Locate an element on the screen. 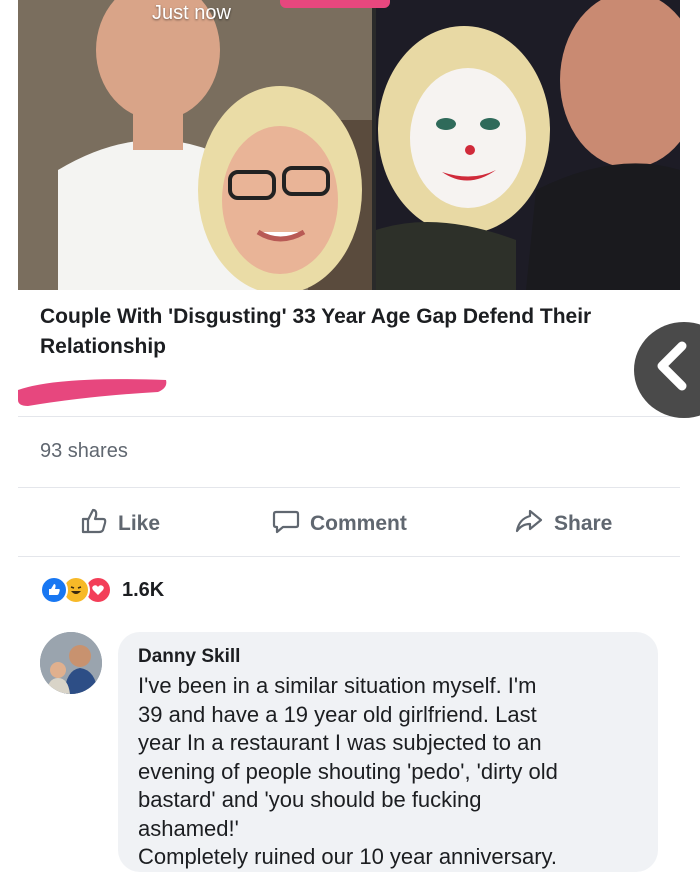 Image resolution: width=700 pixels, height=878 pixels. commenter-avatar is located at coordinates (71, 663).